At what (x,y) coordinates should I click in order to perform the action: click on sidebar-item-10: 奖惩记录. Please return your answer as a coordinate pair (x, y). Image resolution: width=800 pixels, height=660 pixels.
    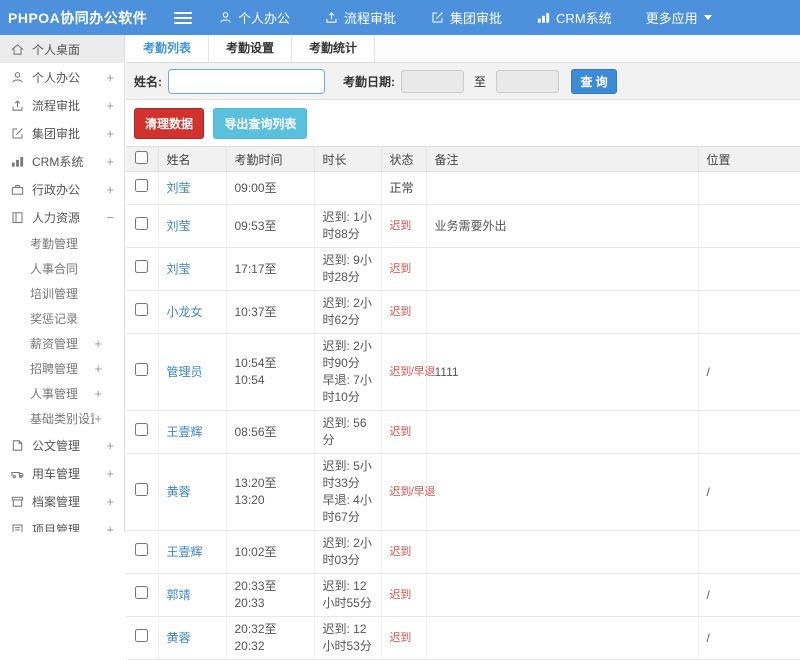
    Looking at the image, I should click on (62, 318).